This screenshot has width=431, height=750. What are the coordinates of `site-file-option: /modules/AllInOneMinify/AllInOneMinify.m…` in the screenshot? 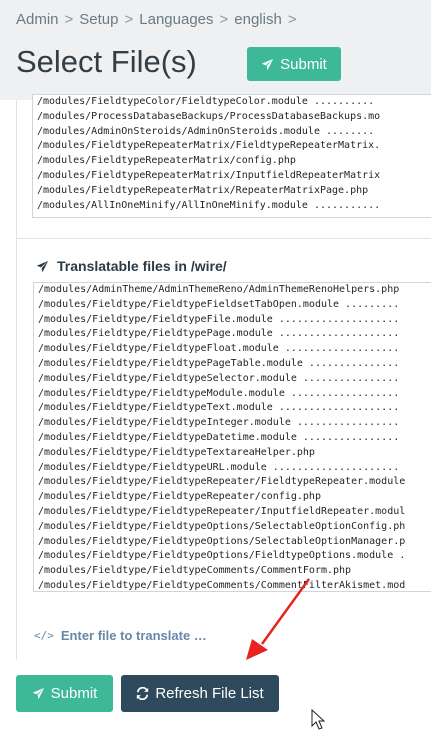 It's located at (232, 206).